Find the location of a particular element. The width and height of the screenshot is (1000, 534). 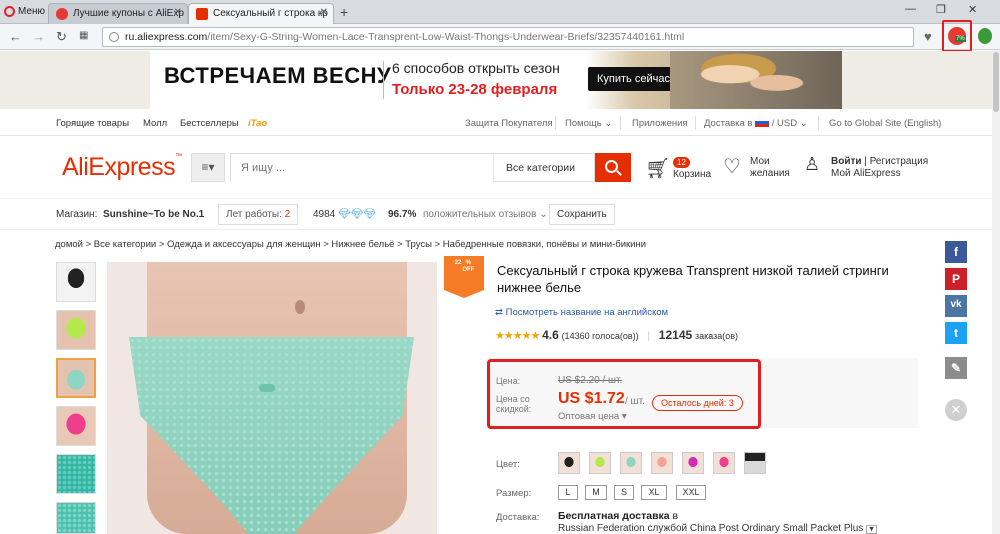

thumbnail-lace-teal is located at coordinates (76, 474).